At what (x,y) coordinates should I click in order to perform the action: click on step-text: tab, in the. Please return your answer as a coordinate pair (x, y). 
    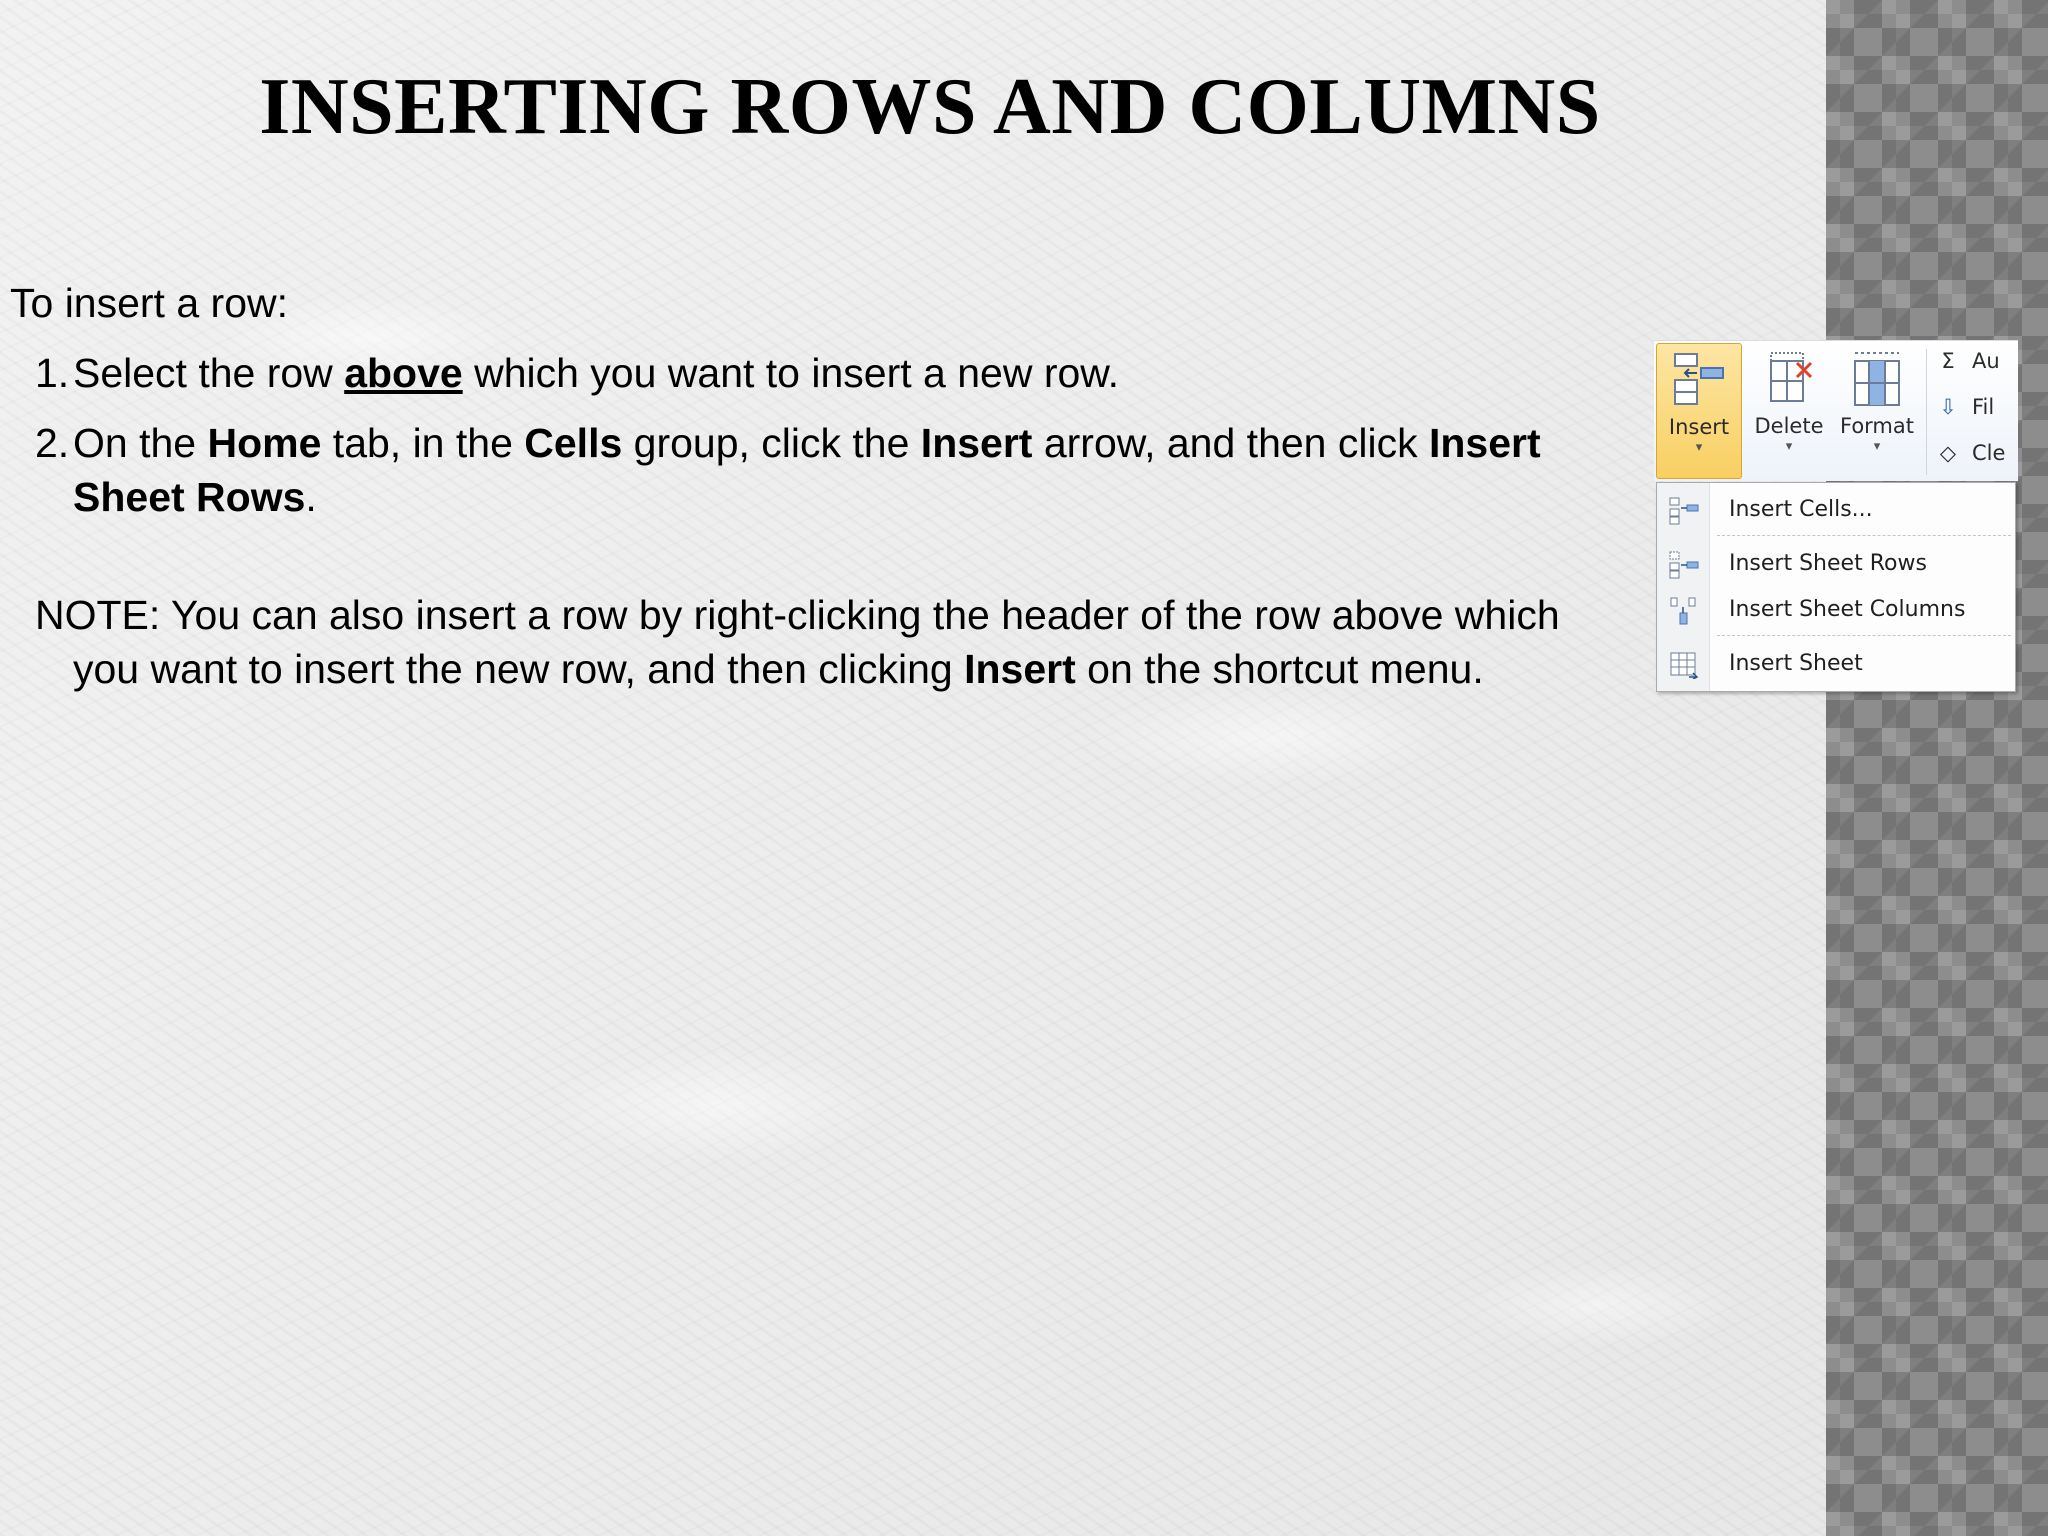
    Looking at the image, I should click on (423, 443).